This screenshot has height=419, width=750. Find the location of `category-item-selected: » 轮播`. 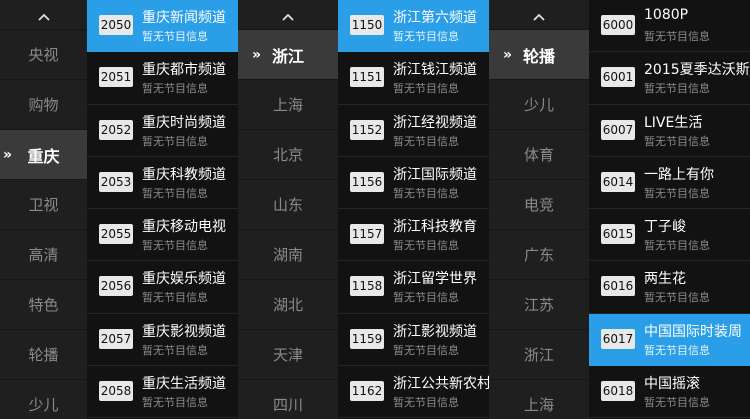

category-item-selected: » 轮播 is located at coordinates (539, 54).